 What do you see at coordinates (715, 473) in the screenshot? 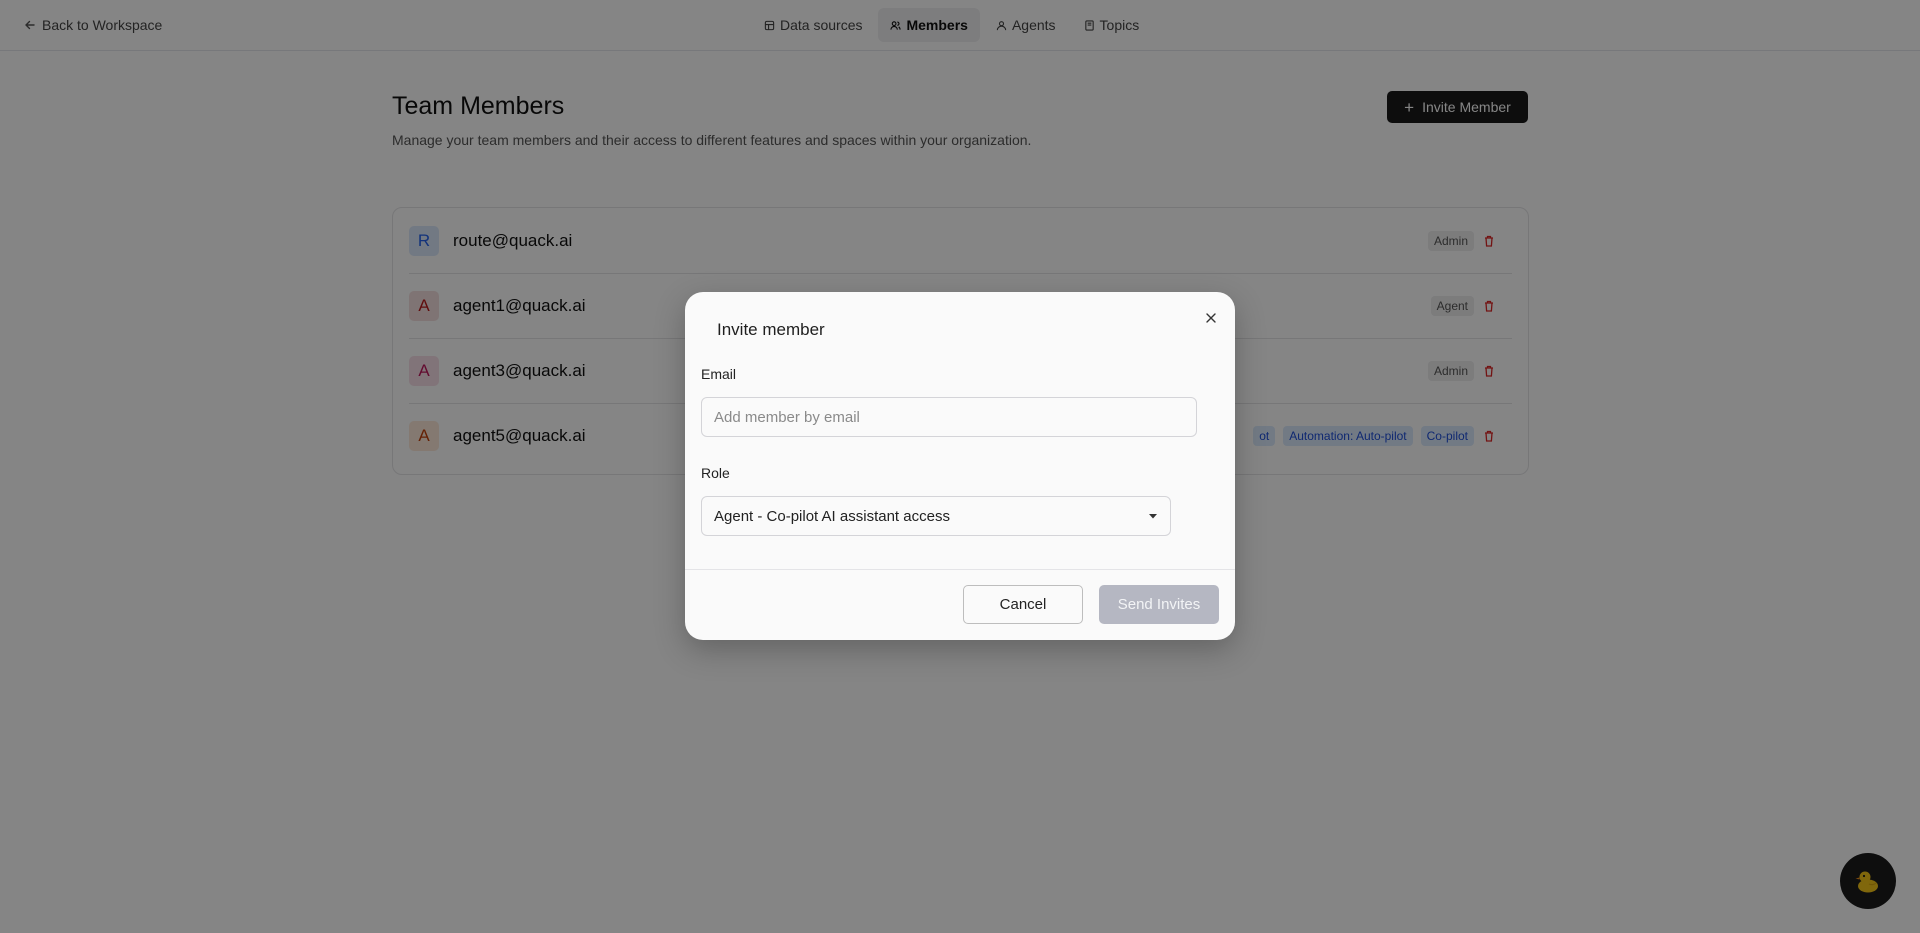
I see `role-label: Role` at bounding box center [715, 473].